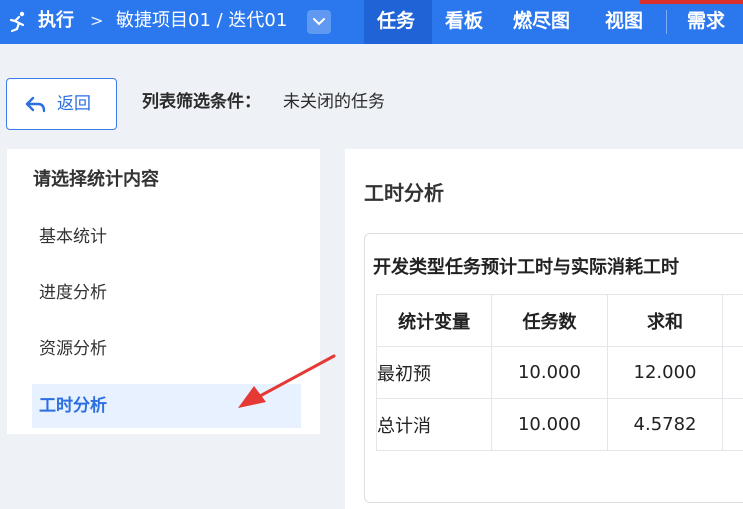 The height and width of the screenshot is (509, 743). What do you see at coordinates (526, 267) in the screenshot?
I see `stats-card-title: 开发类型任务预计工时与实际消耗工时` at bounding box center [526, 267].